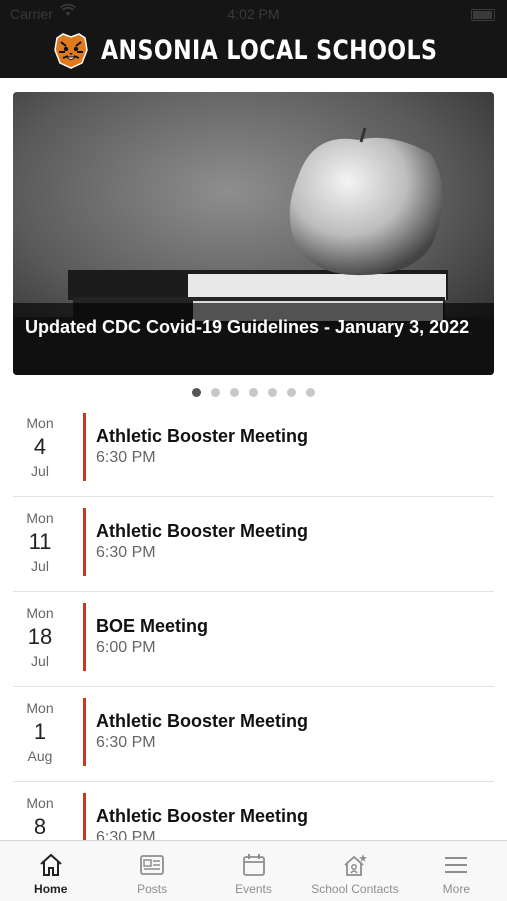  I want to click on event-date: Mon 8, so click(40, 817).